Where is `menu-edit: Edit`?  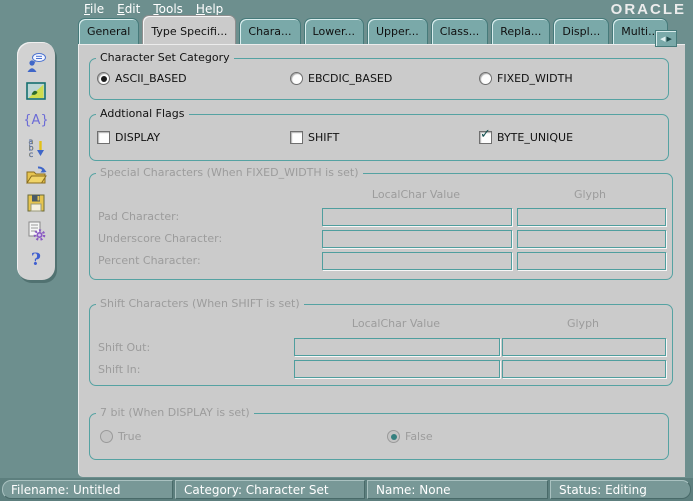
menu-edit: Edit is located at coordinates (128, 9).